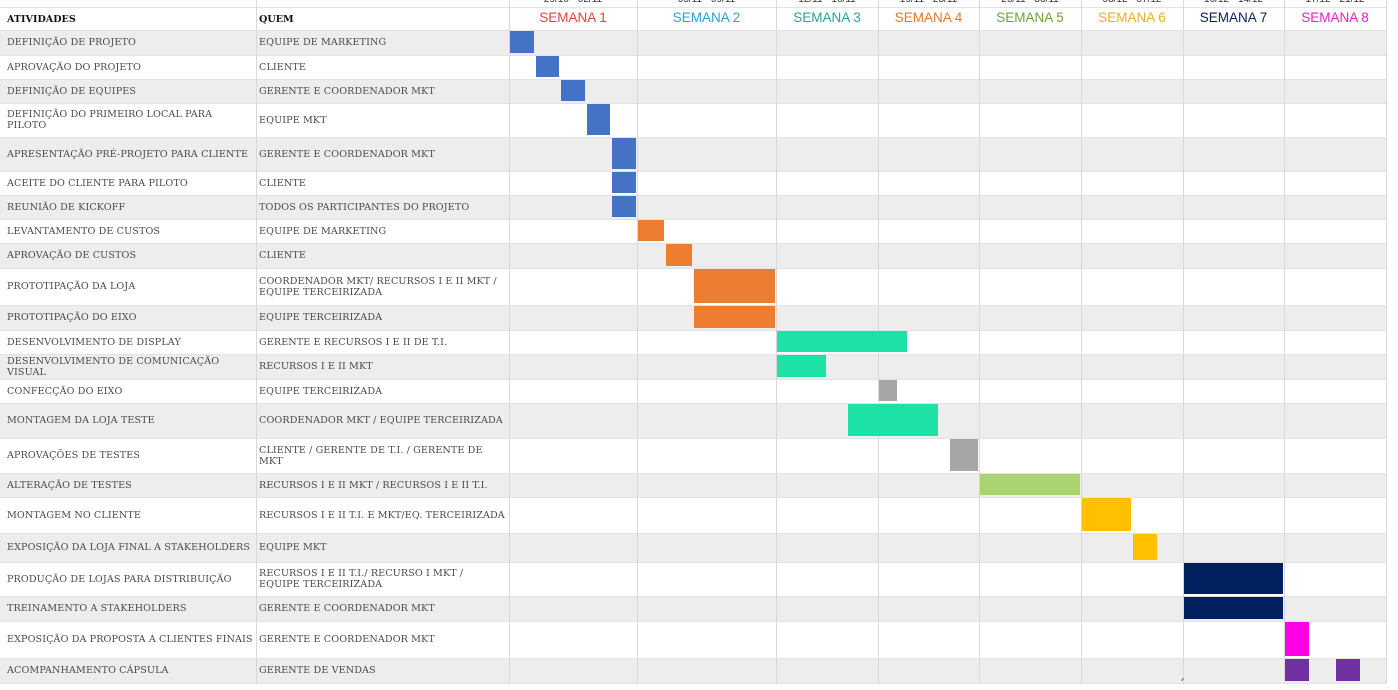  I want to click on activity-cell: APROVAÇÃO DO PROJETO, so click(74, 67).